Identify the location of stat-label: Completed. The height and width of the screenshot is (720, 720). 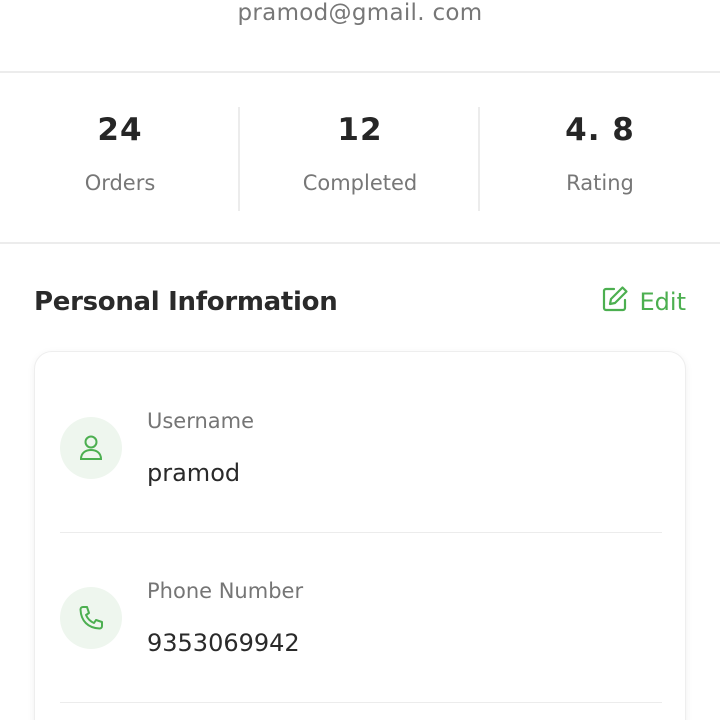
(360, 183).